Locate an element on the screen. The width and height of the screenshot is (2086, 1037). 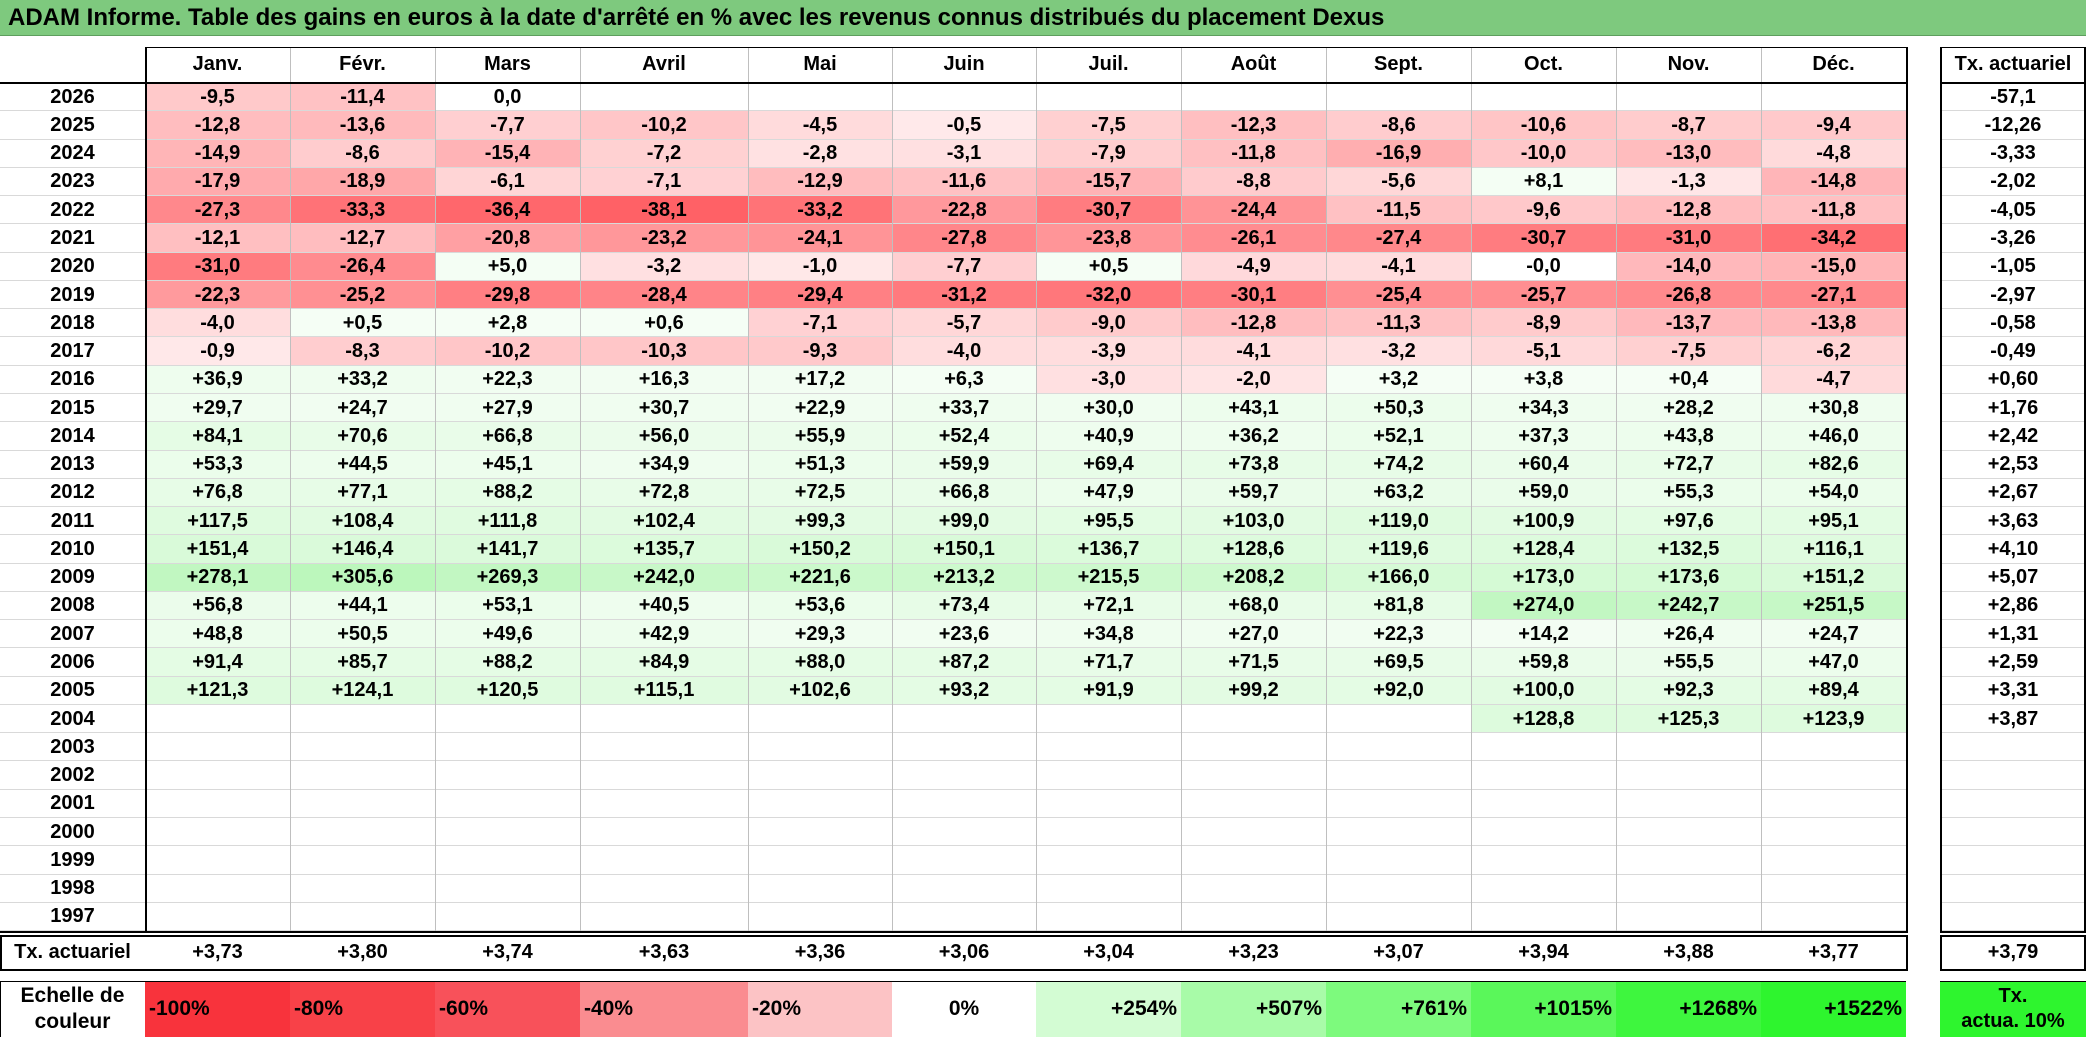
table-cell: +119,0 is located at coordinates (1398, 521).